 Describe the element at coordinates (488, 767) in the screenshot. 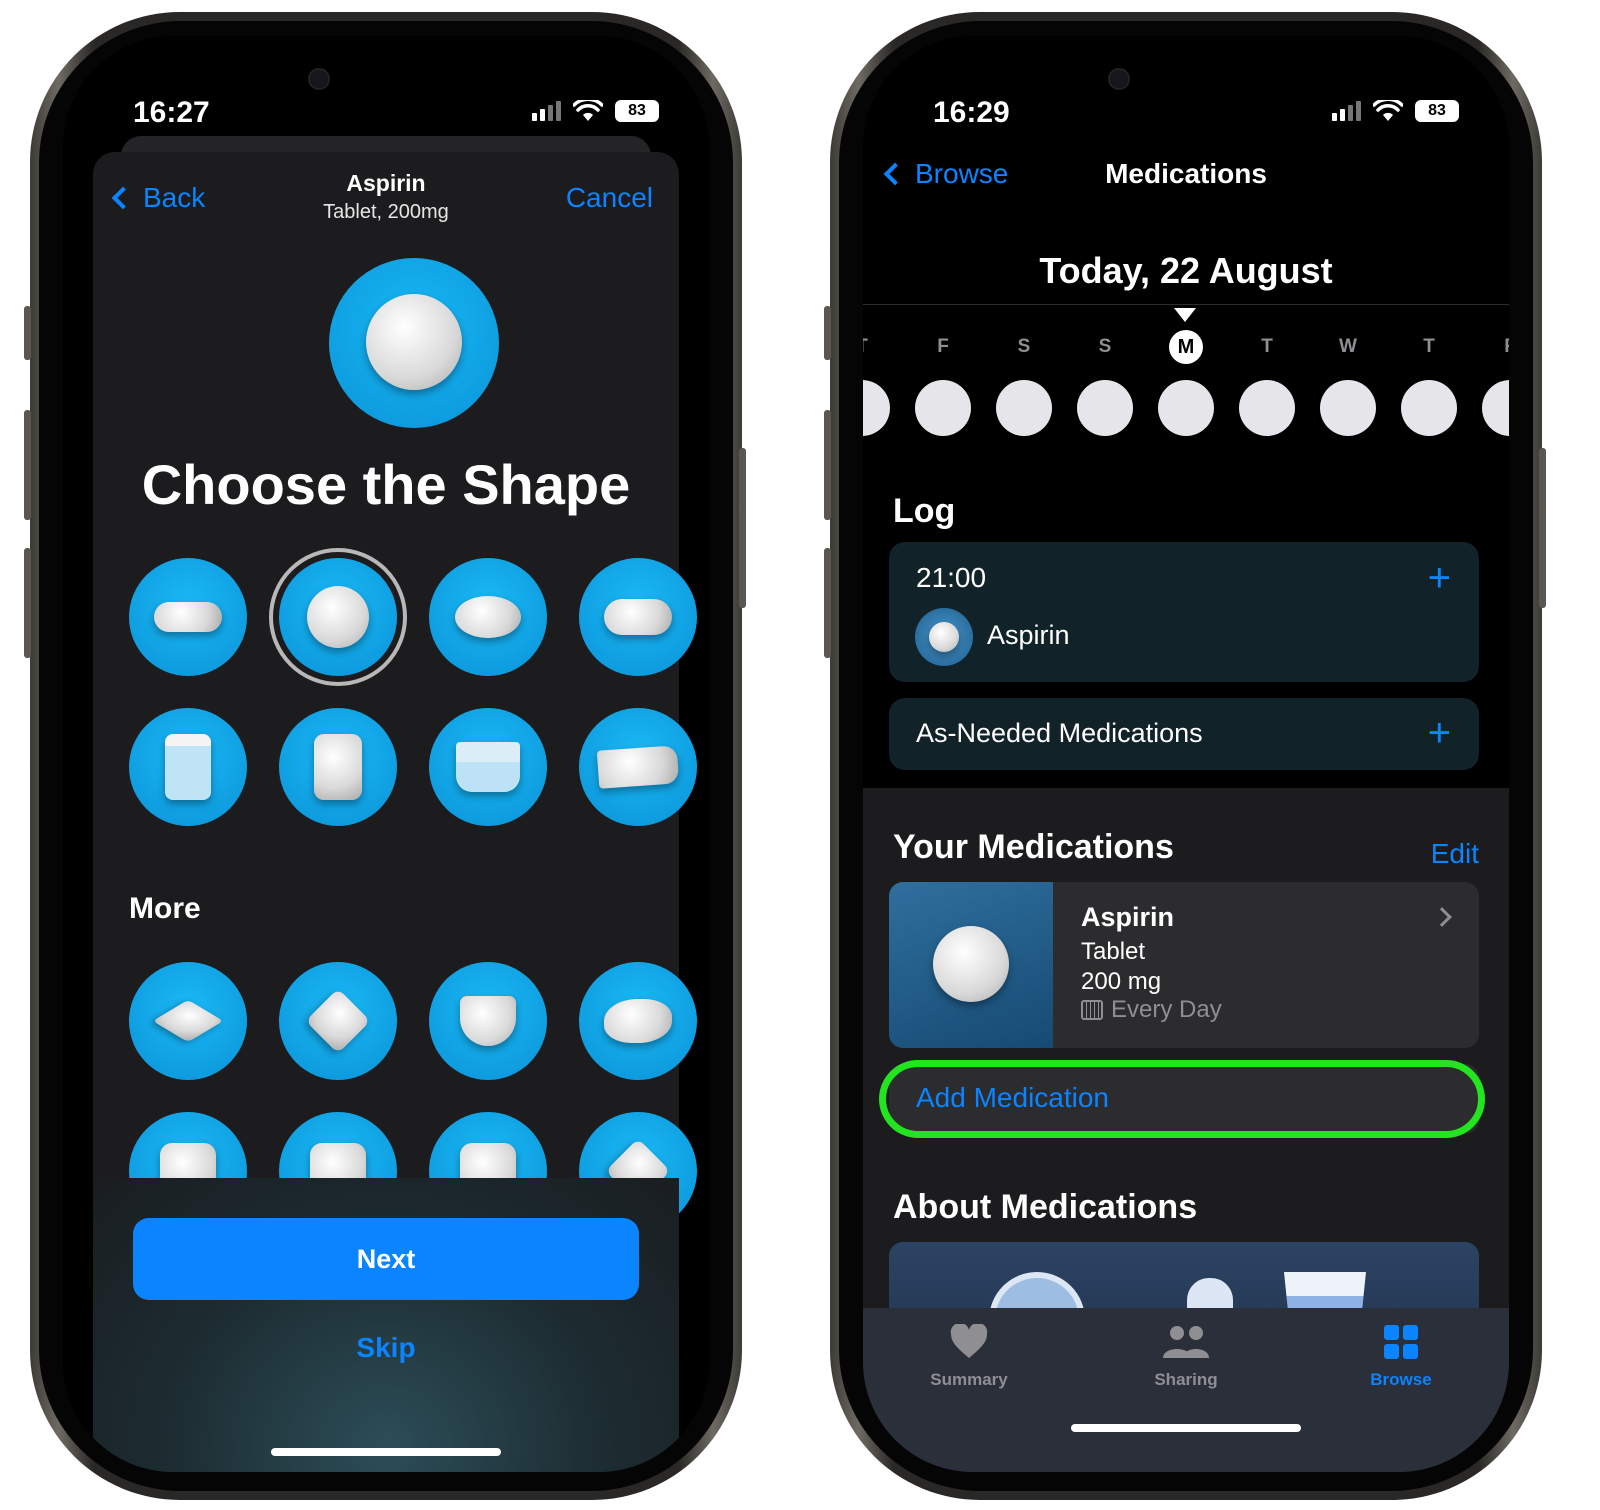

I see `shape-option-cup` at that location.